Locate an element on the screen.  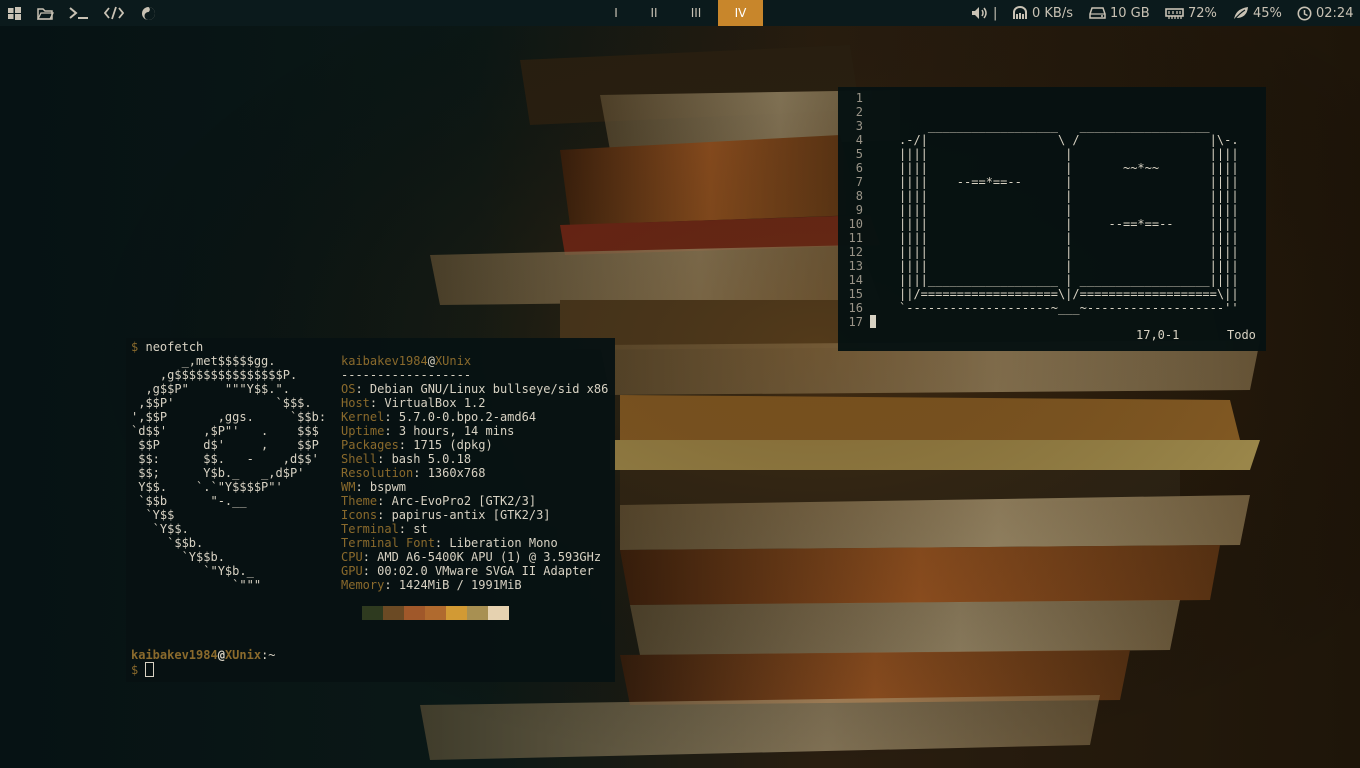
memory-usage: 72% is located at coordinates (1202, 13).